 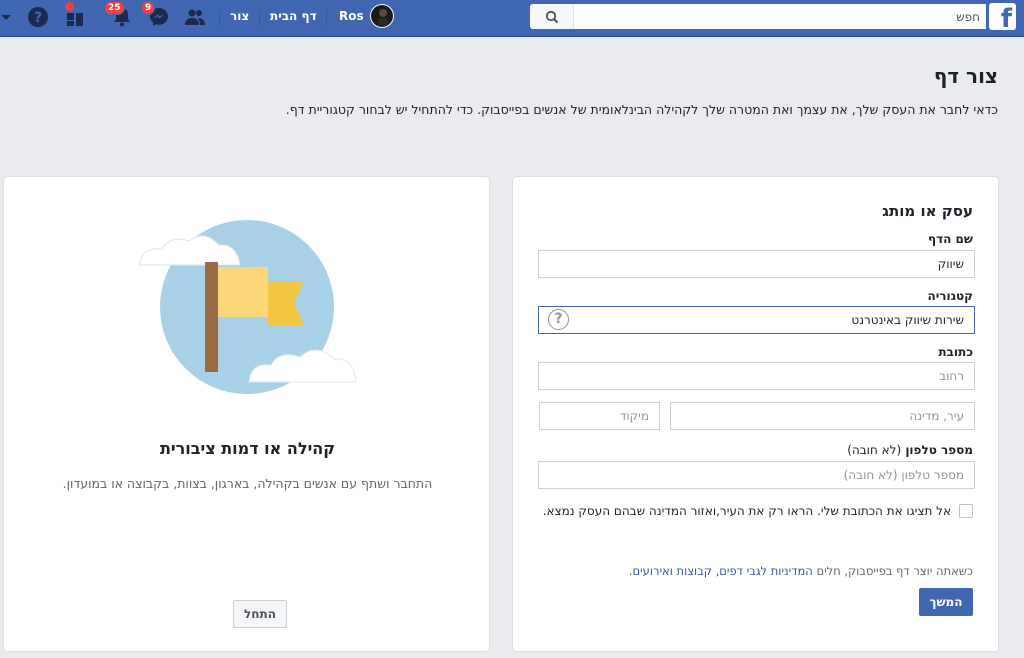 What do you see at coordinates (939, 450) in the screenshot?
I see `phone-label-text: מספר טלפון` at bounding box center [939, 450].